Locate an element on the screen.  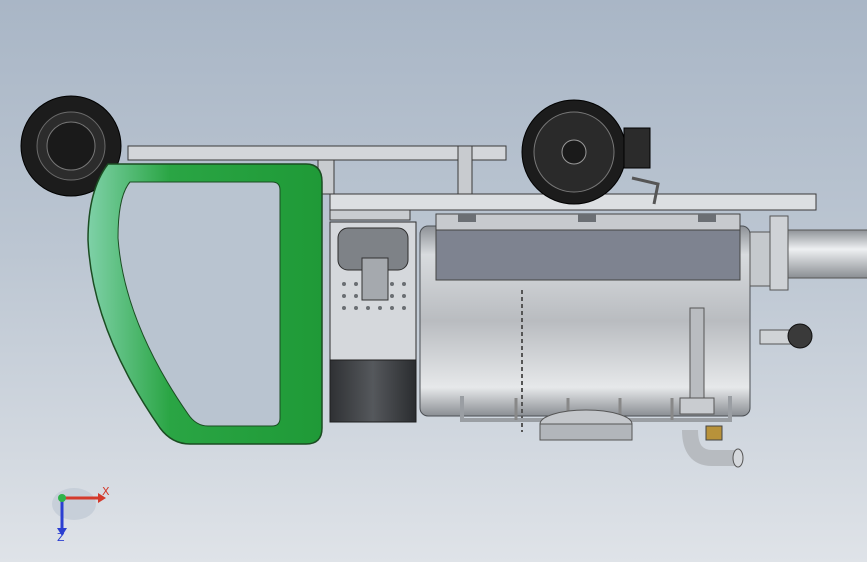
control-box is located at coordinates (373, 322).